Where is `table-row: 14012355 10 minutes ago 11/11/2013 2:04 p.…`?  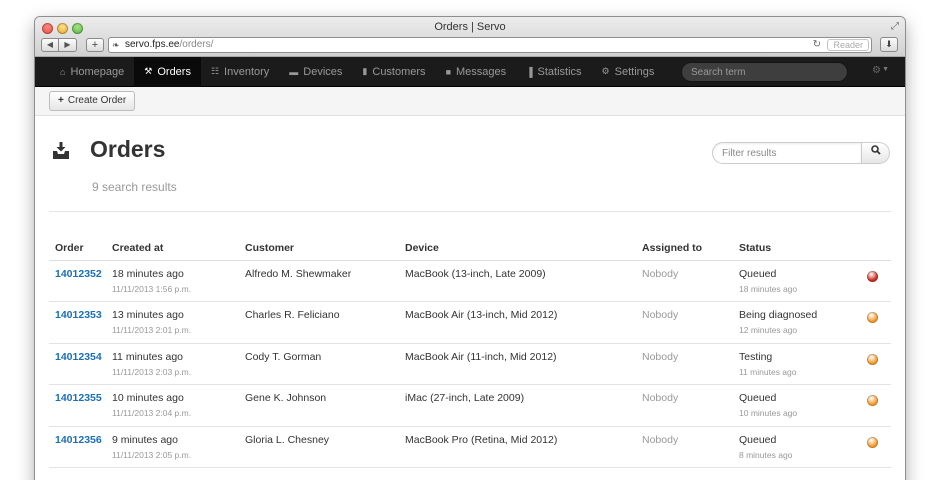 table-row: 14012355 10 minutes ago 11/11/2013 2:04 p.… is located at coordinates (470, 405).